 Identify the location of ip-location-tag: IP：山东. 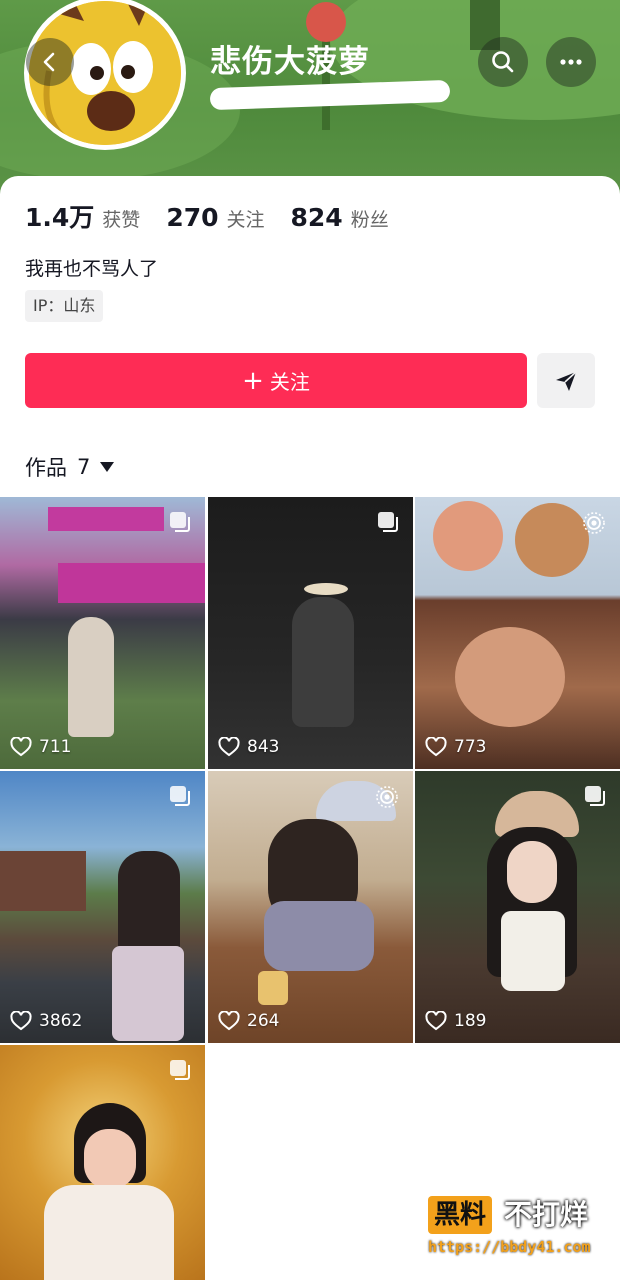
(64, 306).